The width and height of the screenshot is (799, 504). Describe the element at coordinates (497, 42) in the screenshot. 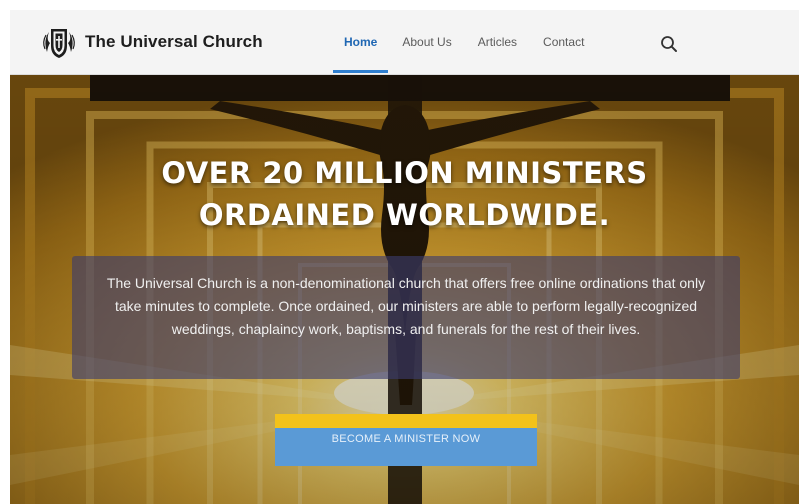

I see `nav-articles: Articles` at that location.